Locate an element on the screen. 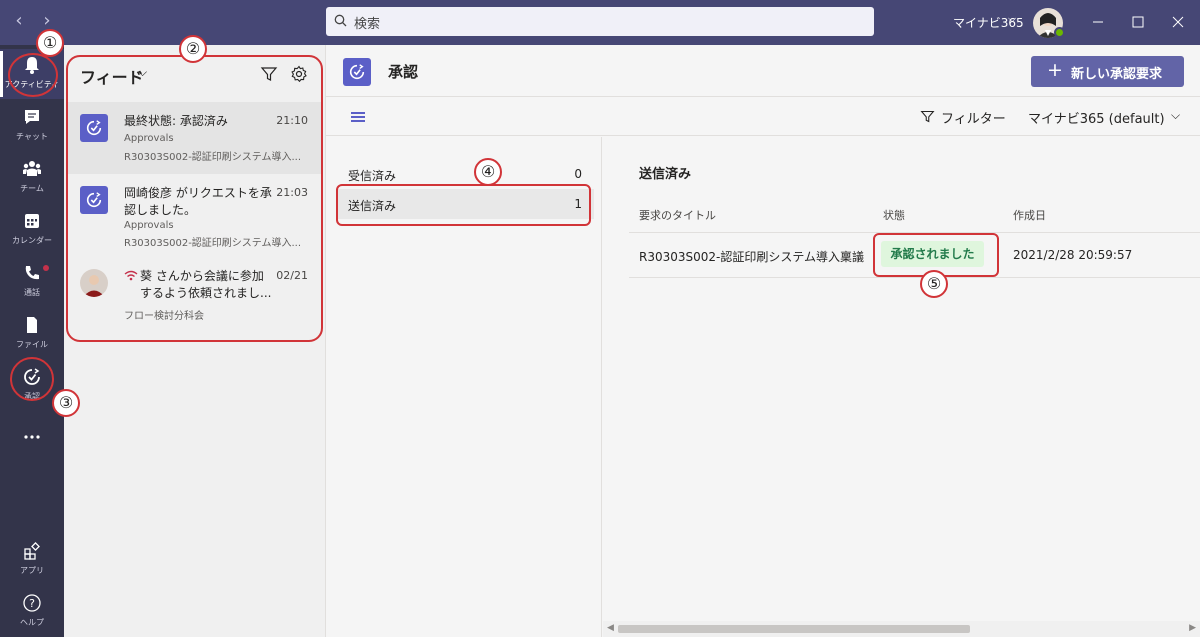  teams-icon is located at coordinates (32, 168).